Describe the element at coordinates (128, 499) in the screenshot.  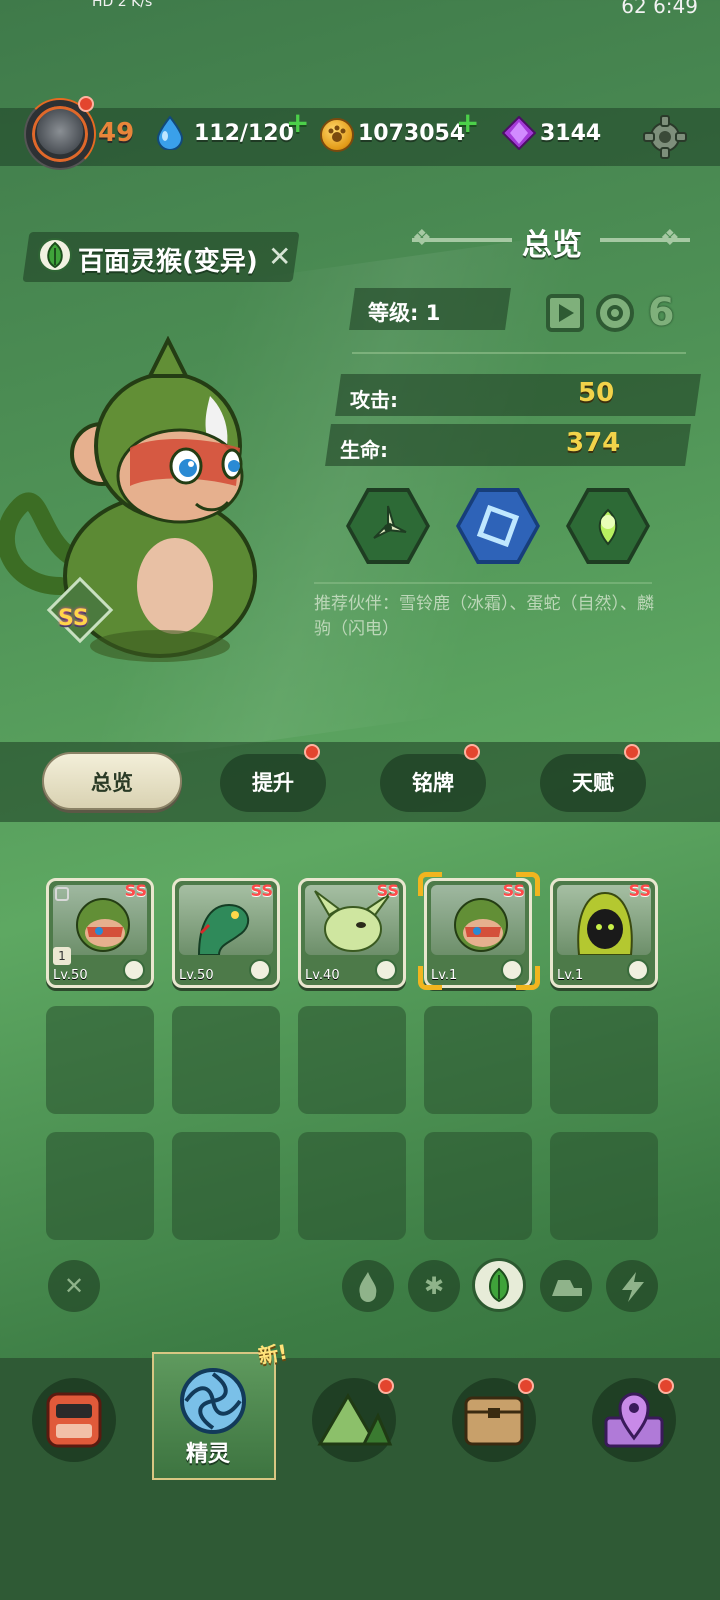
I see `pet-portrait` at that location.